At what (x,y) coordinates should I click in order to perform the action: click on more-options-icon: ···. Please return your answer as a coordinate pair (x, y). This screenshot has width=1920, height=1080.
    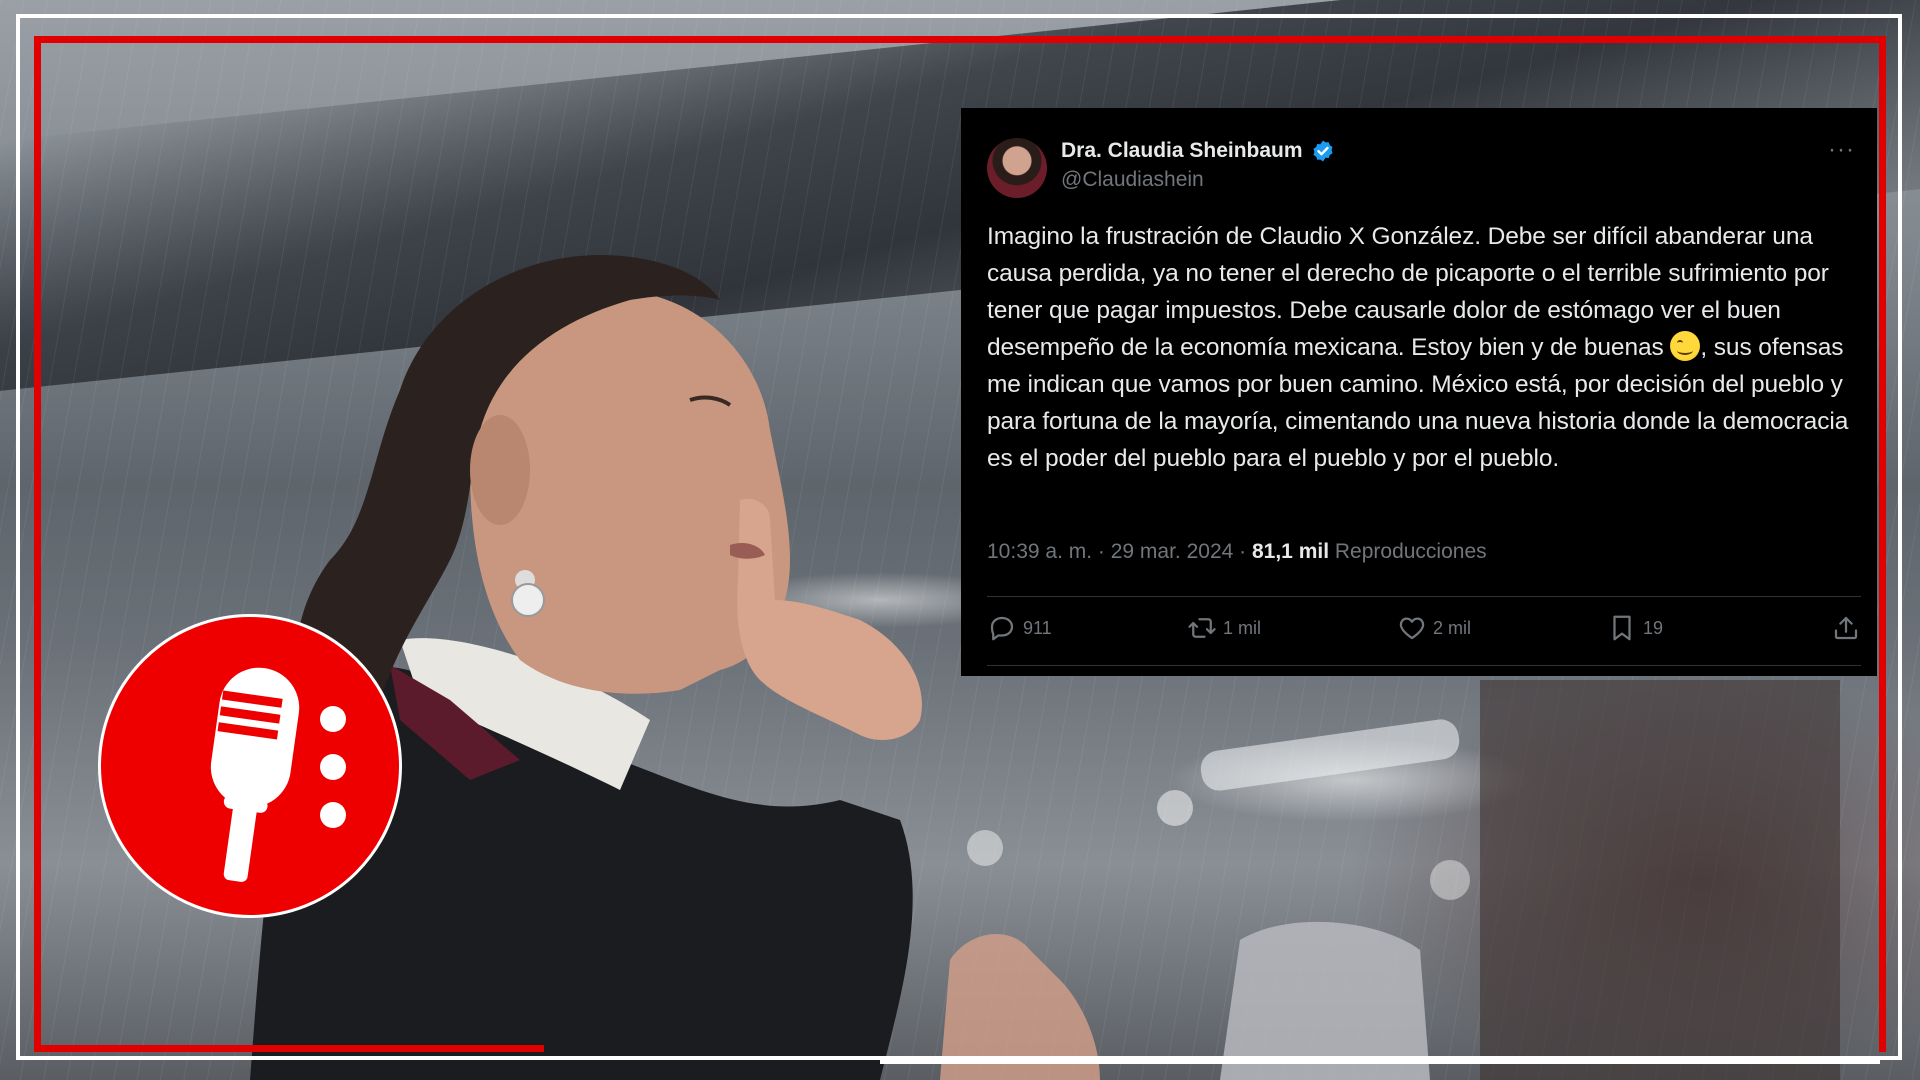
    Looking at the image, I should click on (1841, 150).